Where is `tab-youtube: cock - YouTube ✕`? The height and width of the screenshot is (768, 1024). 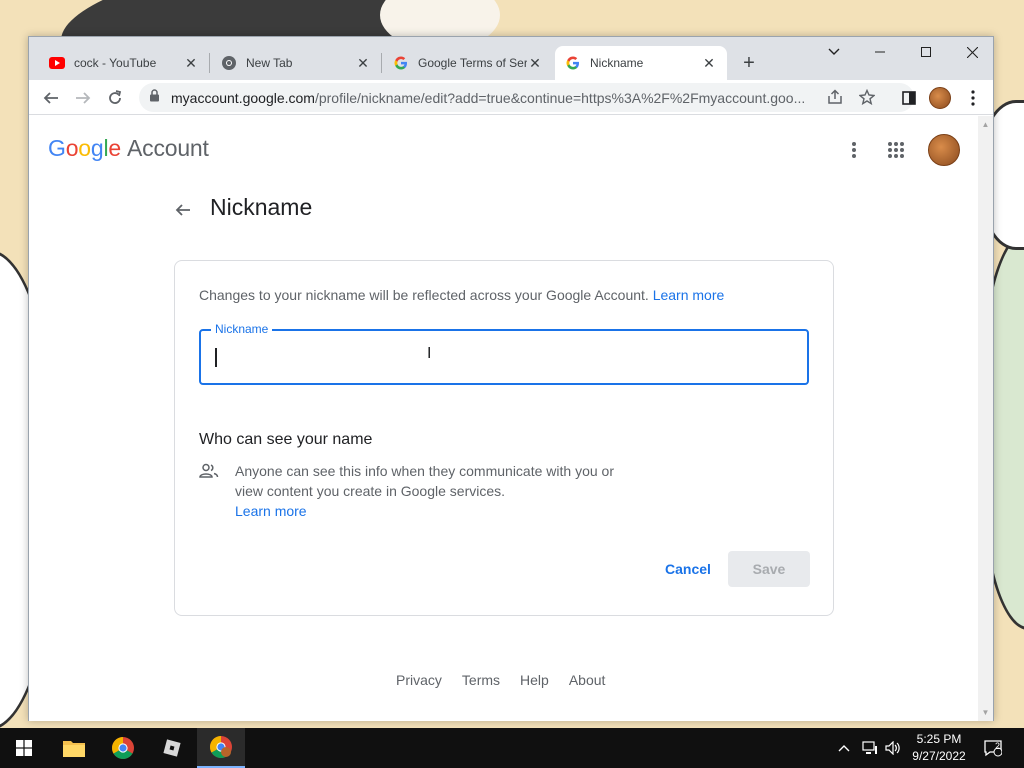
tab-youtube: cock - YouTube ✕ is located at coordinates (124, 63).